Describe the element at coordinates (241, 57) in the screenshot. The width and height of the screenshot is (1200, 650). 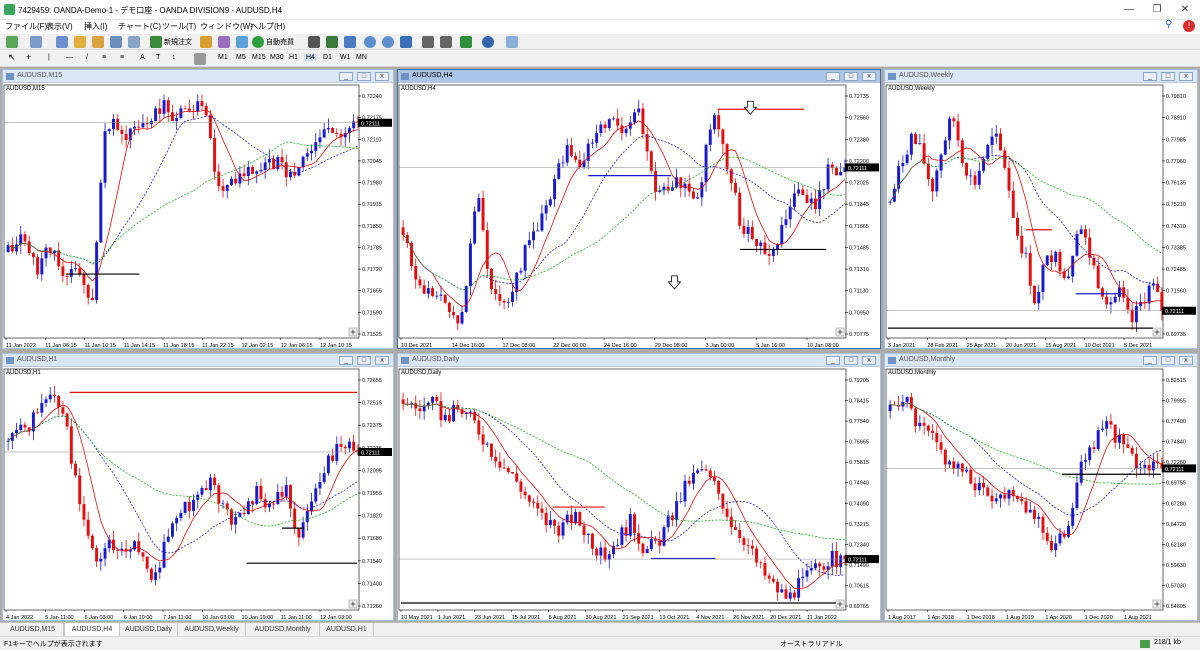
I see `tf-m5: M5` at that location.